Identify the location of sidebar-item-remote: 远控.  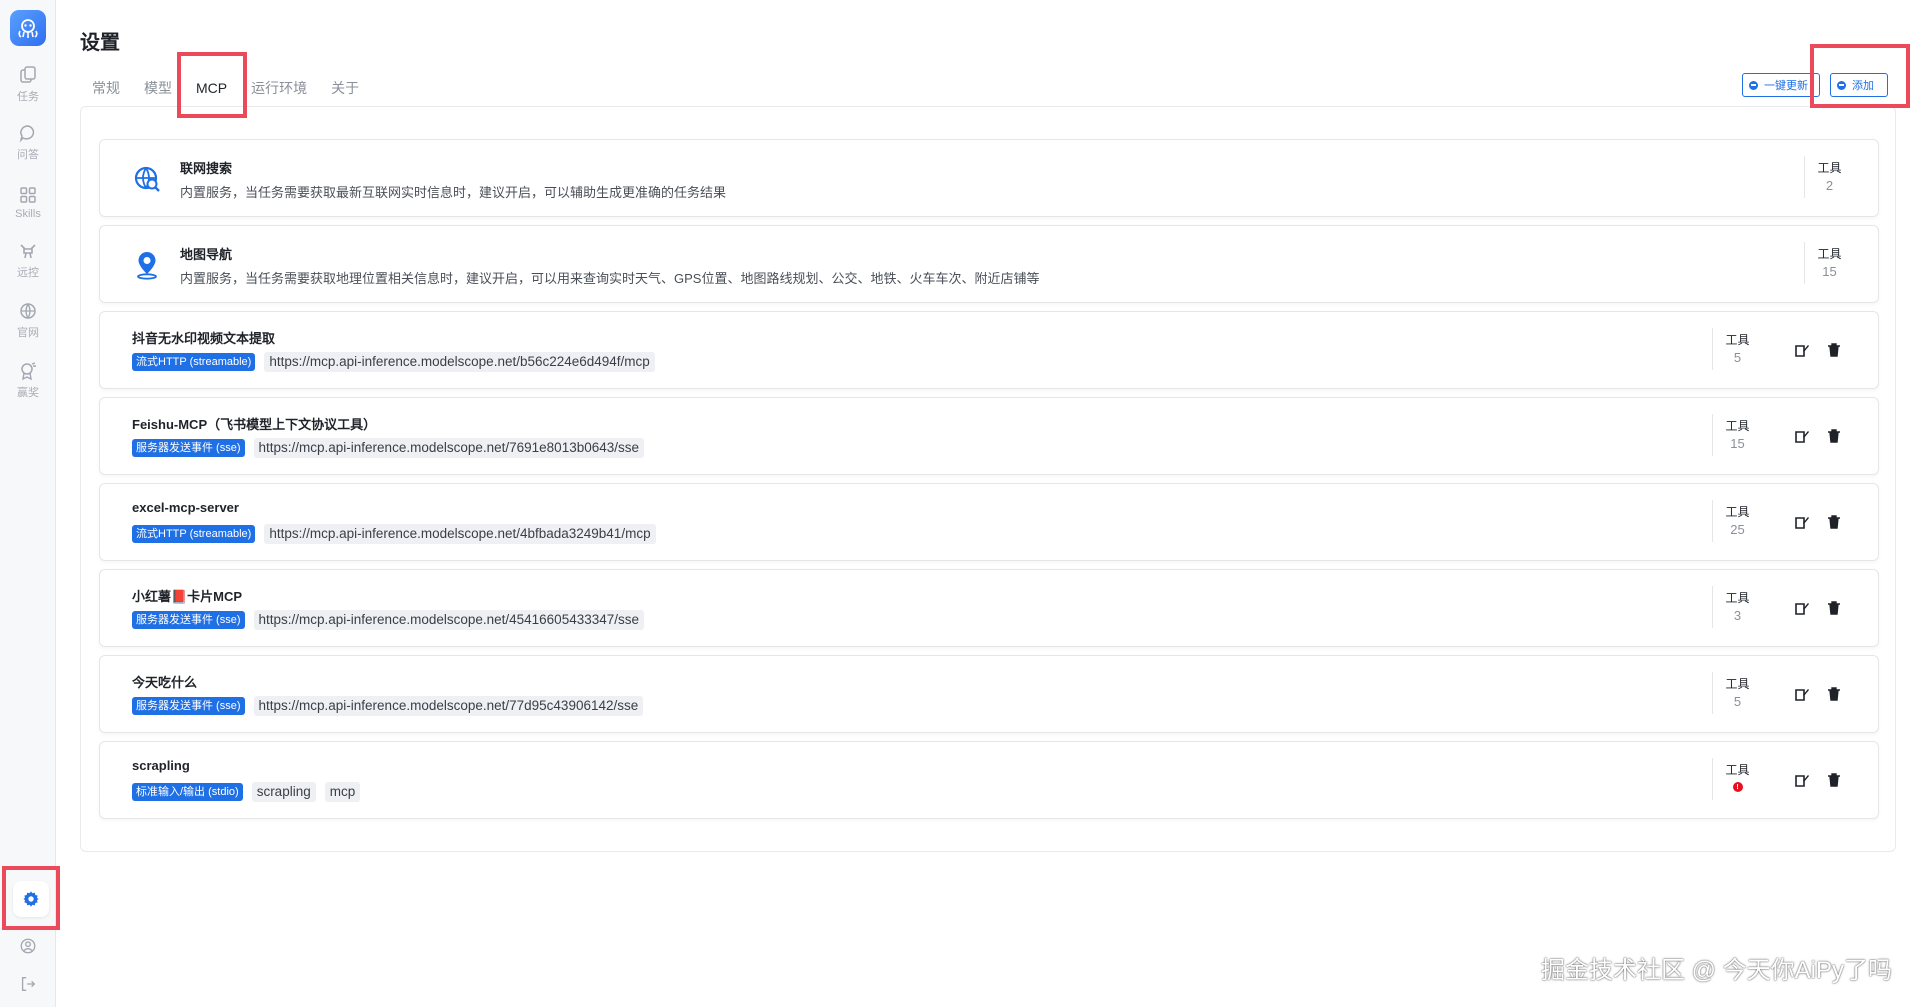
(28, 260).